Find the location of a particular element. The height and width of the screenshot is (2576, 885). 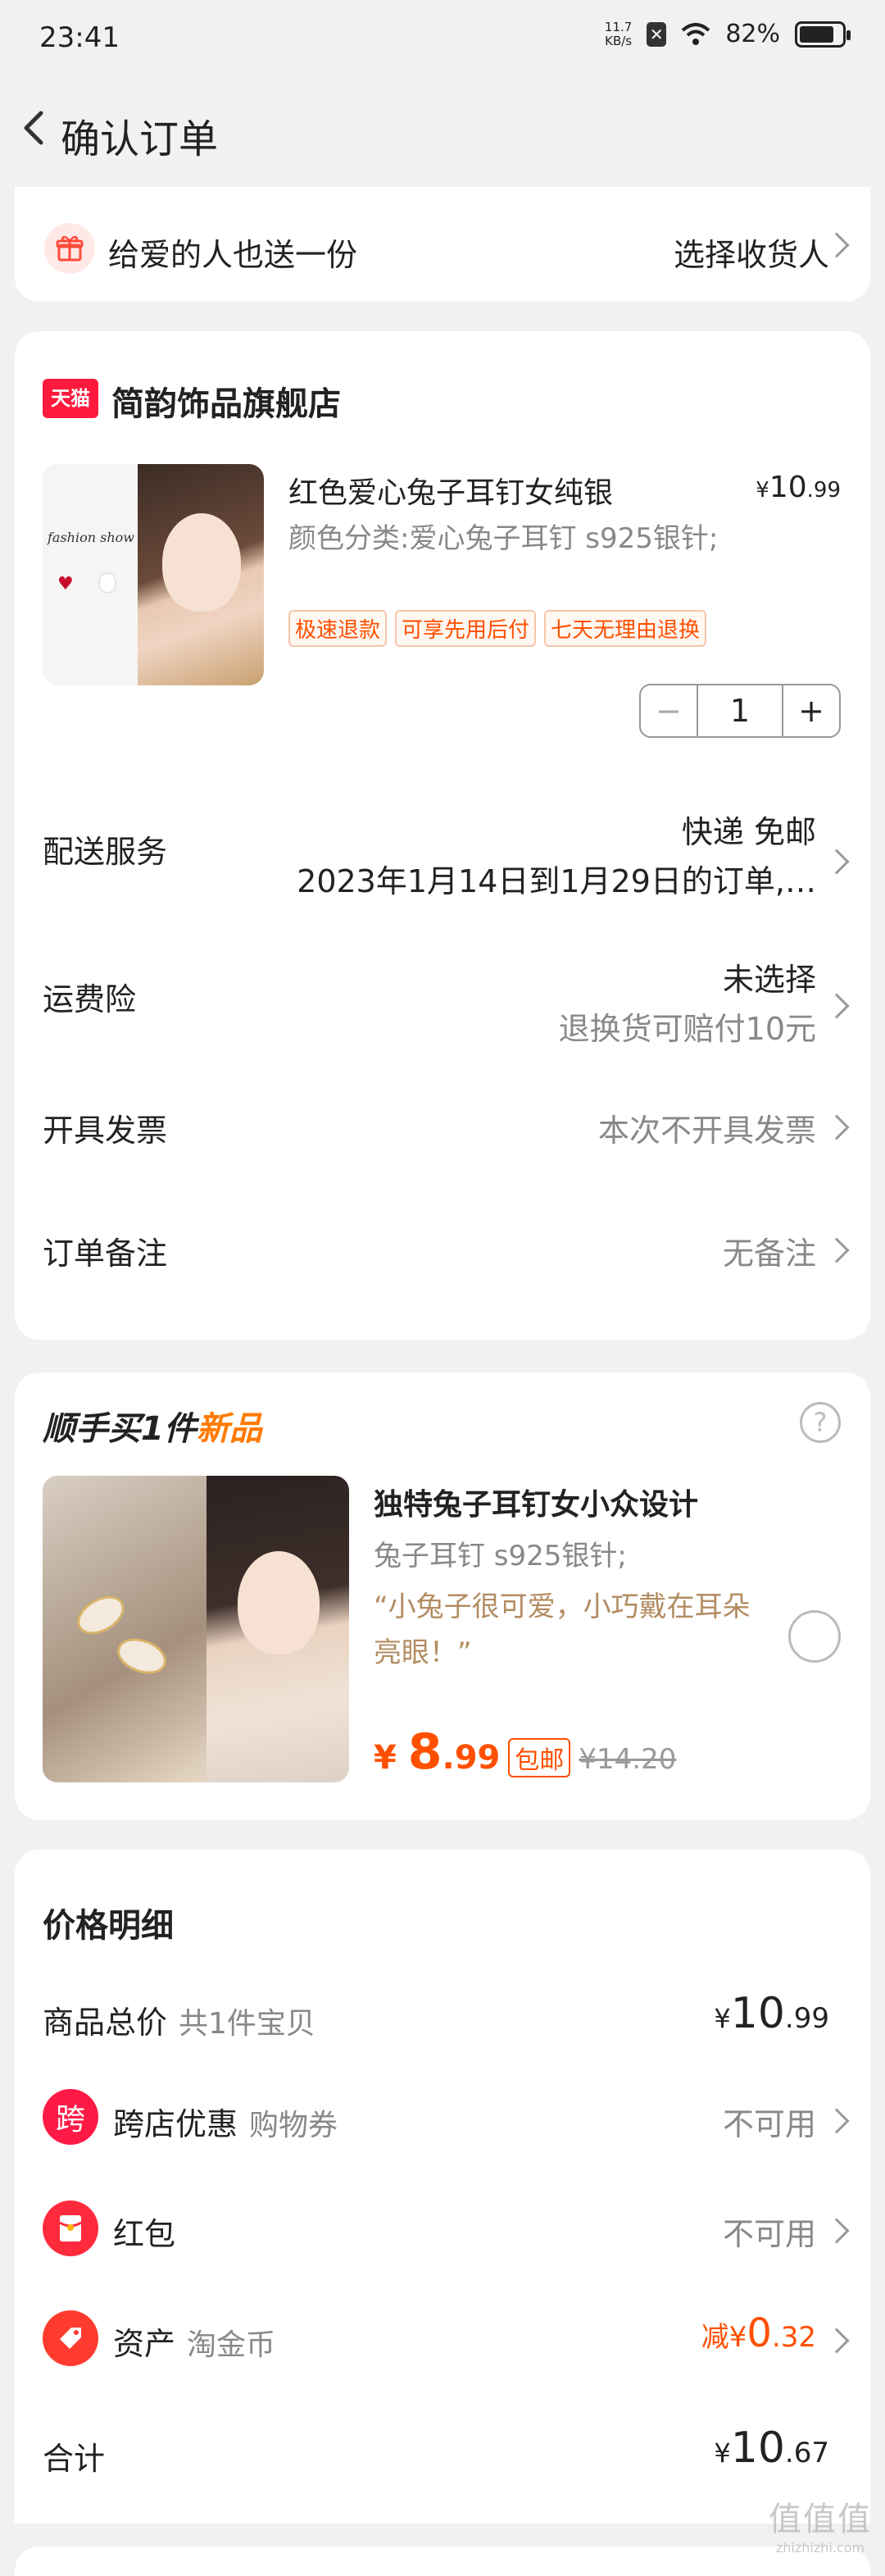

cross-store-icon: 跨 is located at coordinates (70, 2117).